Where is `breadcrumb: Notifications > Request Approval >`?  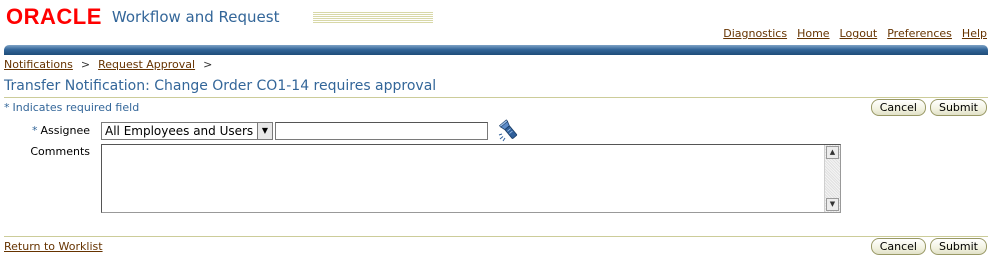 breadcrumb: Notifications > Request Approval > is located at coordinates (108, 64).